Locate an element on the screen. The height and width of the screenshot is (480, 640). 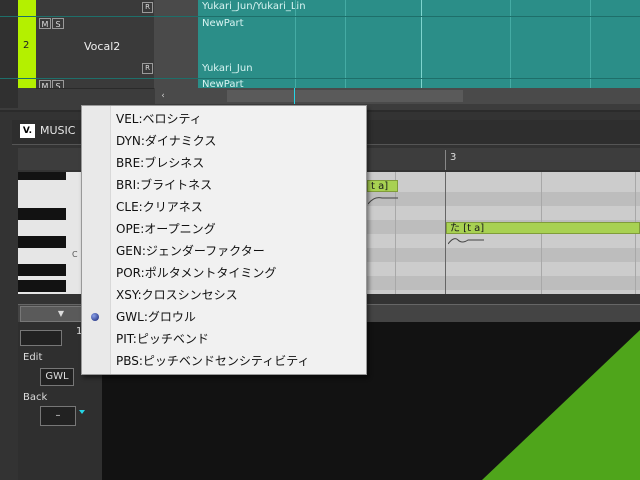
track-3-part-name: NewPart is located at coordinates (223, 83).